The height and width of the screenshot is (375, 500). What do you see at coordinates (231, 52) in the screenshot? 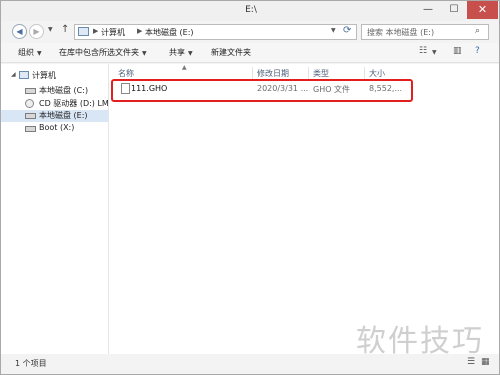
I see `new-folder-button: 新建文件夹` at bounding box center [231, 52].